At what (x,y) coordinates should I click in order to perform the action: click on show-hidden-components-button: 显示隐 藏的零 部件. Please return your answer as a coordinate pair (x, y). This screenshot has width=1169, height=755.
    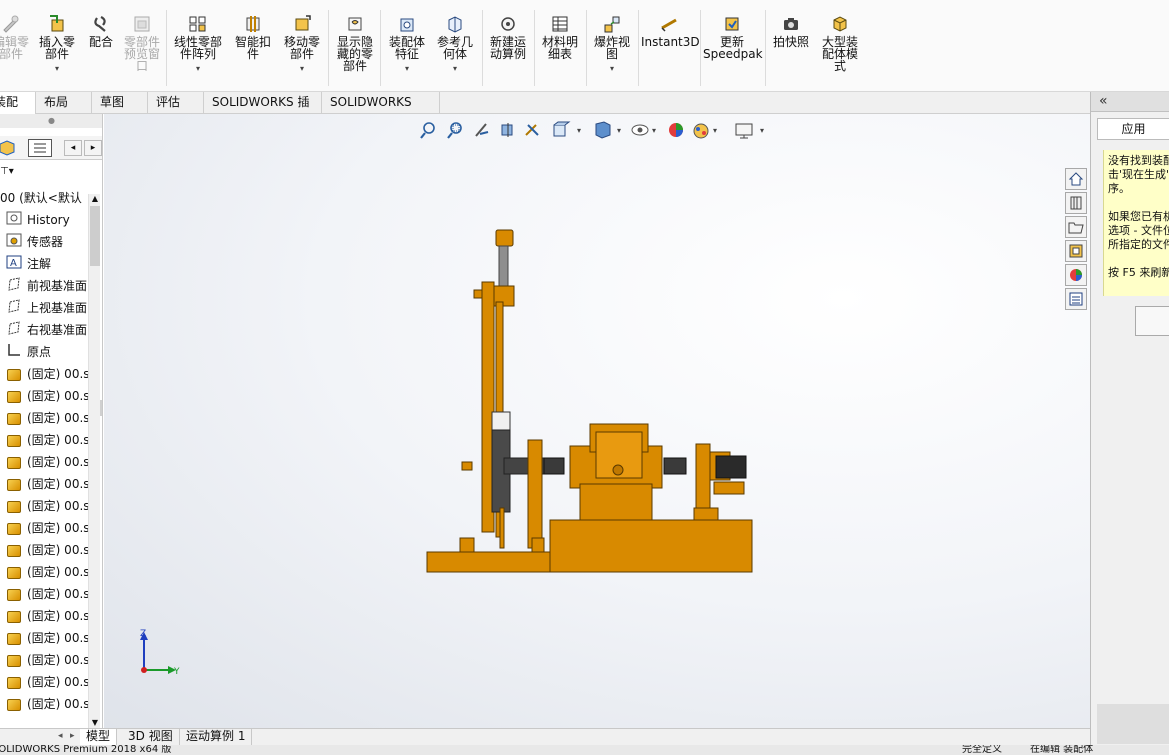
    Looking at the image, I should click on (355, 43).